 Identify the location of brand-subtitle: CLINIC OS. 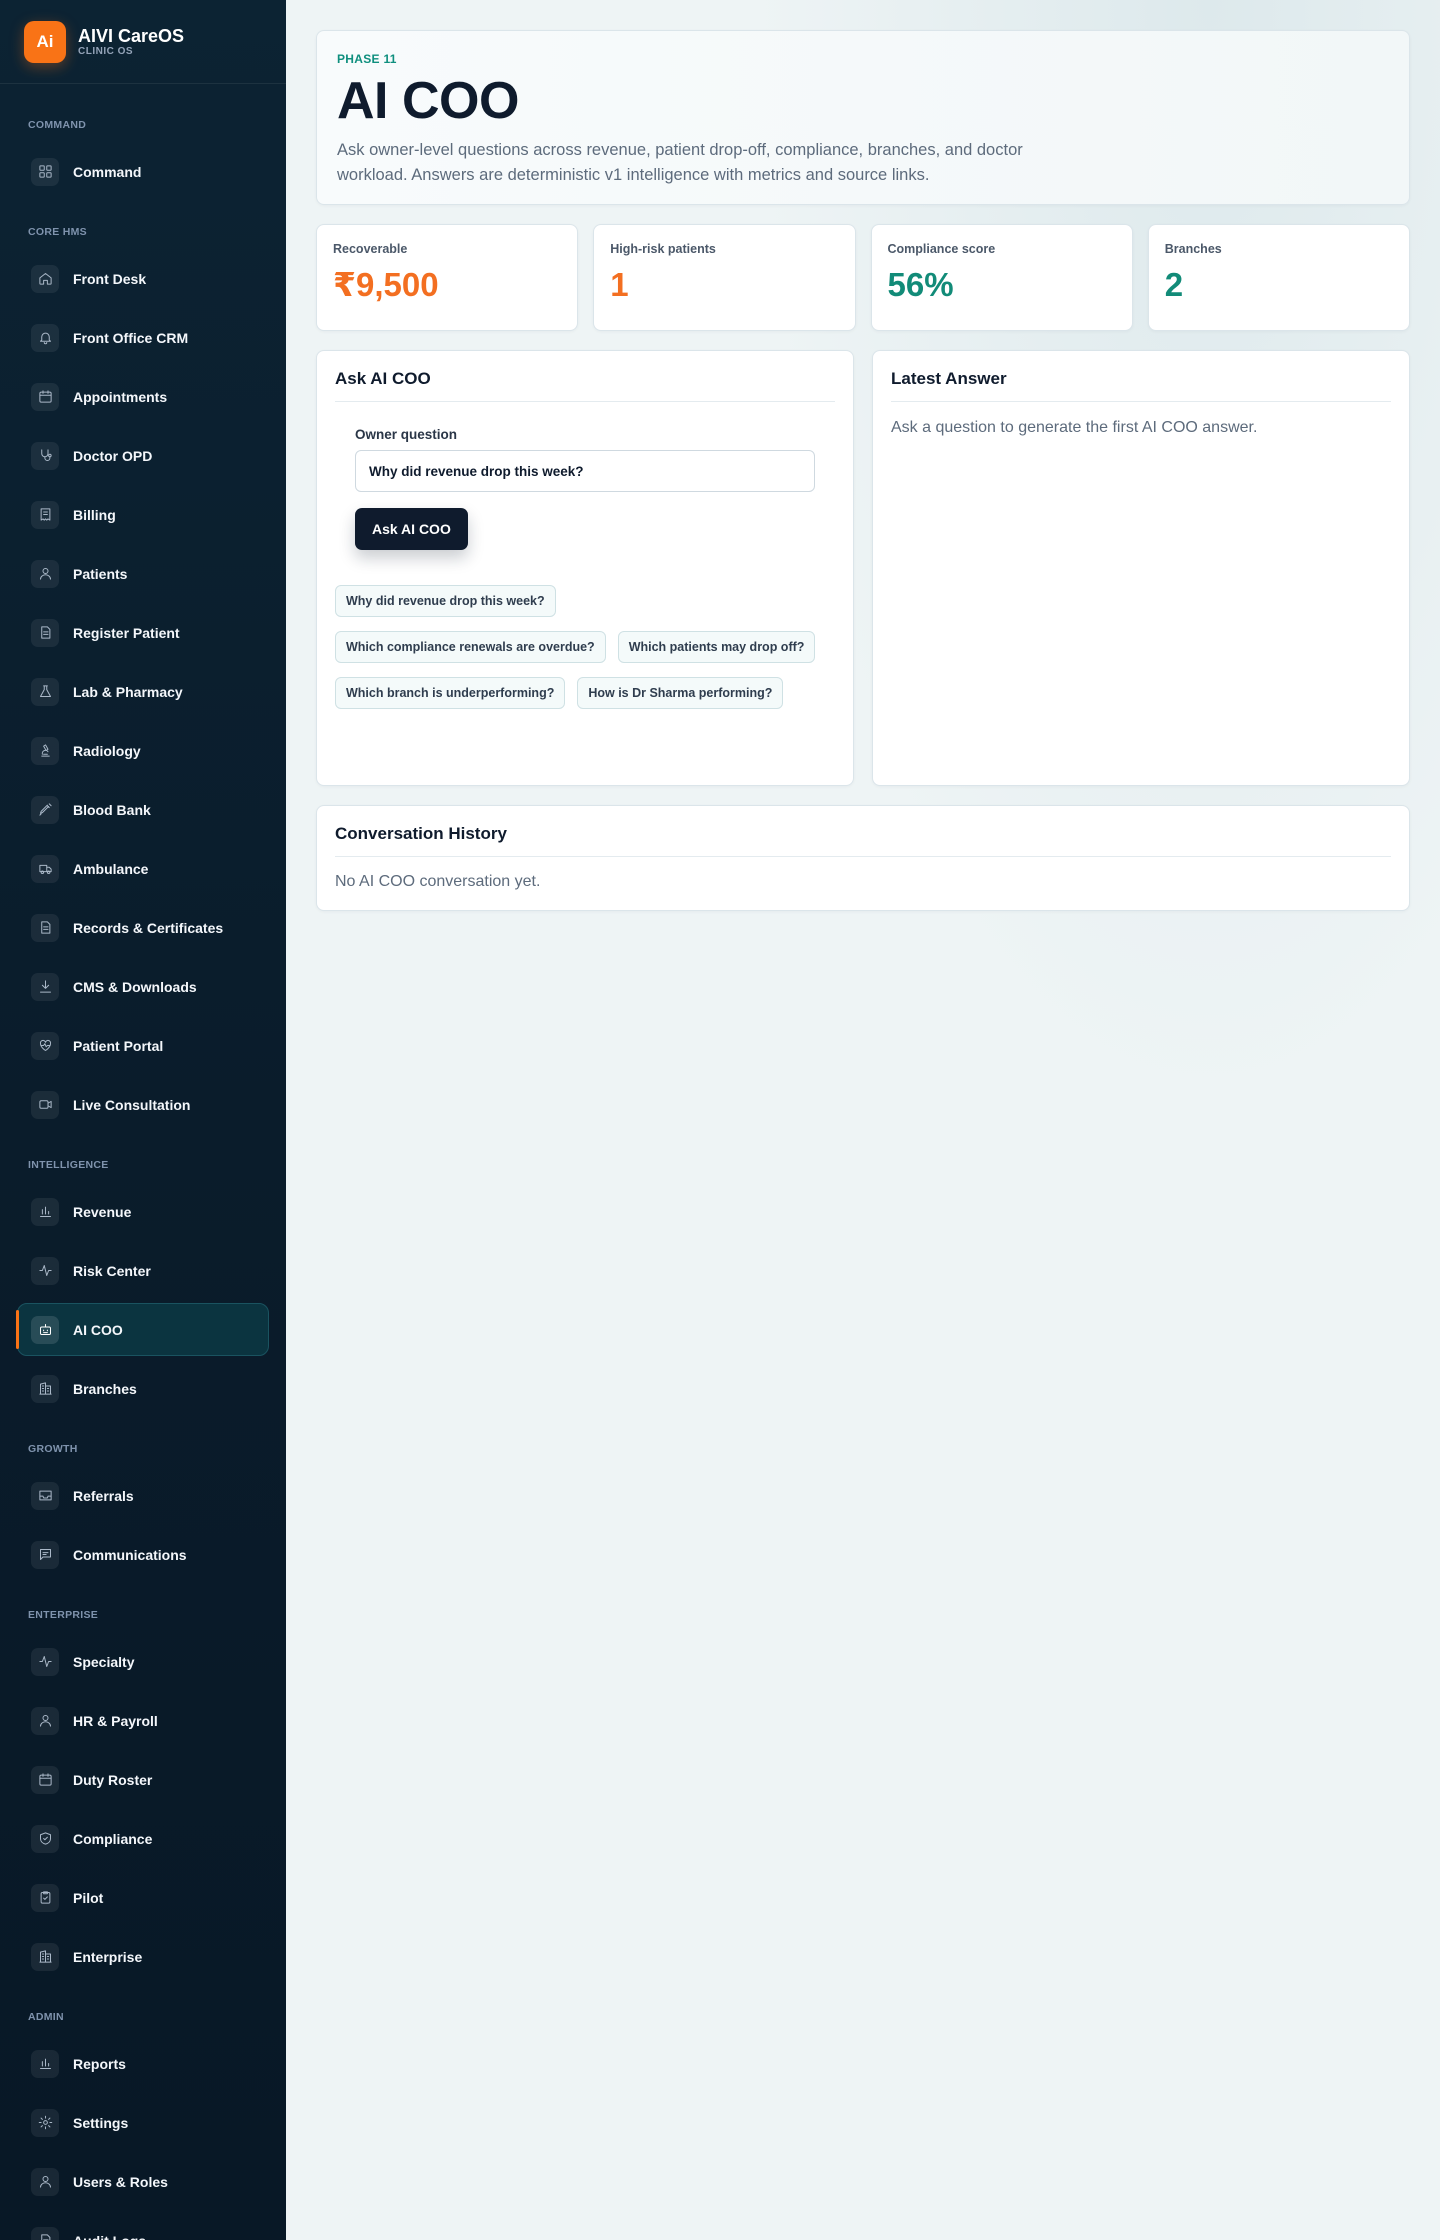
(106, 51).